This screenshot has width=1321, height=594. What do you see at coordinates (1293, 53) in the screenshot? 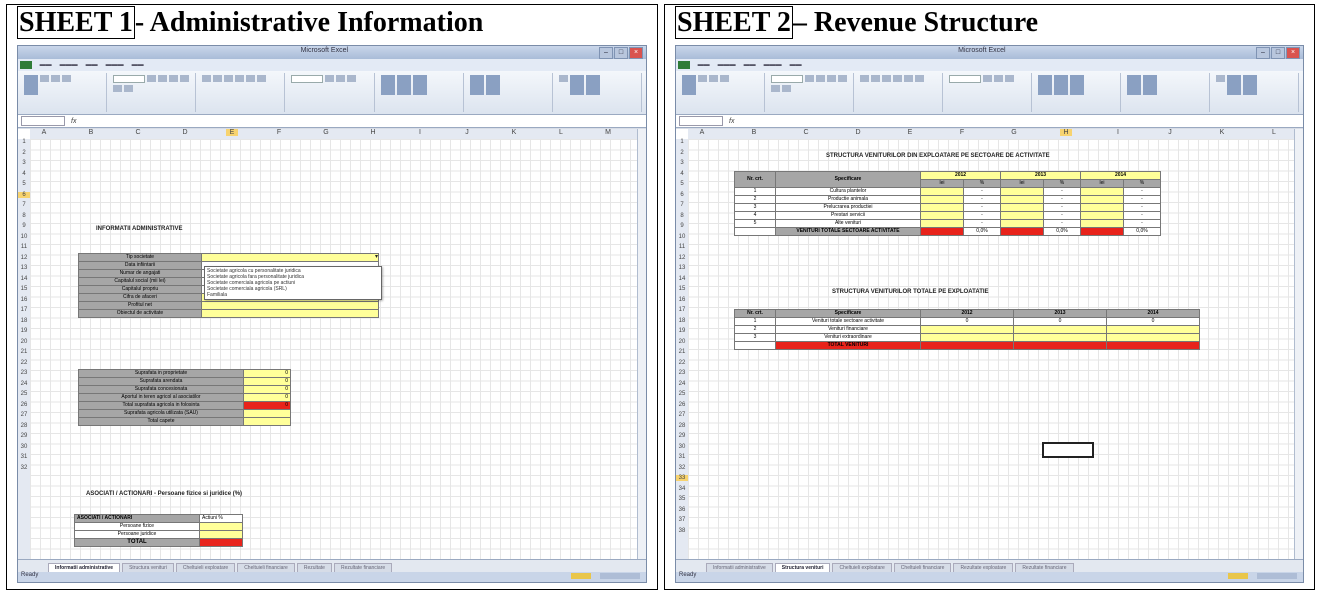
I see `close-icon: ×` at bounding box center [1293, 53].